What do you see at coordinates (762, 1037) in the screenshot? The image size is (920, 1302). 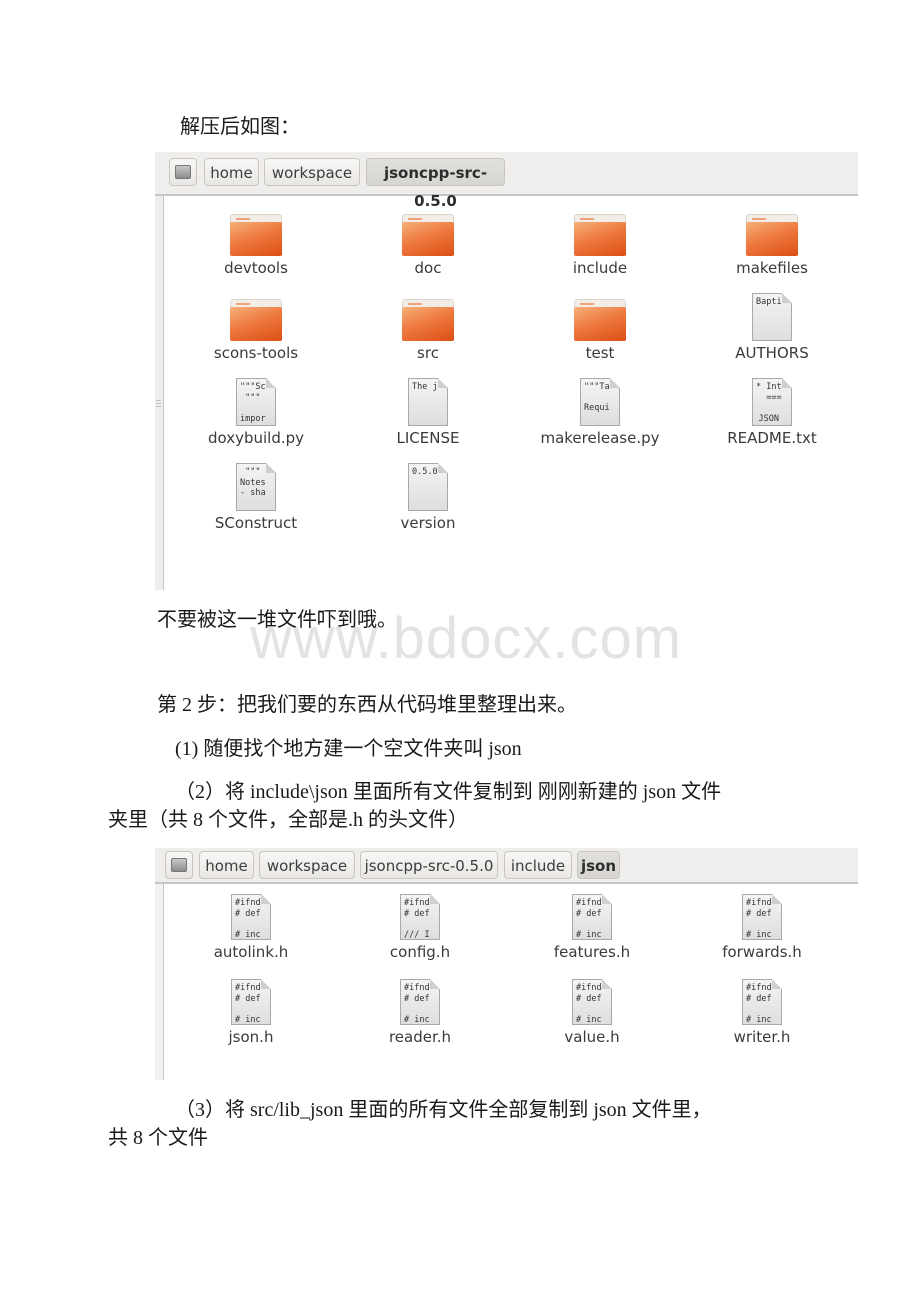 I see `item-label: writer.h` at bounding box center [762, 1037].